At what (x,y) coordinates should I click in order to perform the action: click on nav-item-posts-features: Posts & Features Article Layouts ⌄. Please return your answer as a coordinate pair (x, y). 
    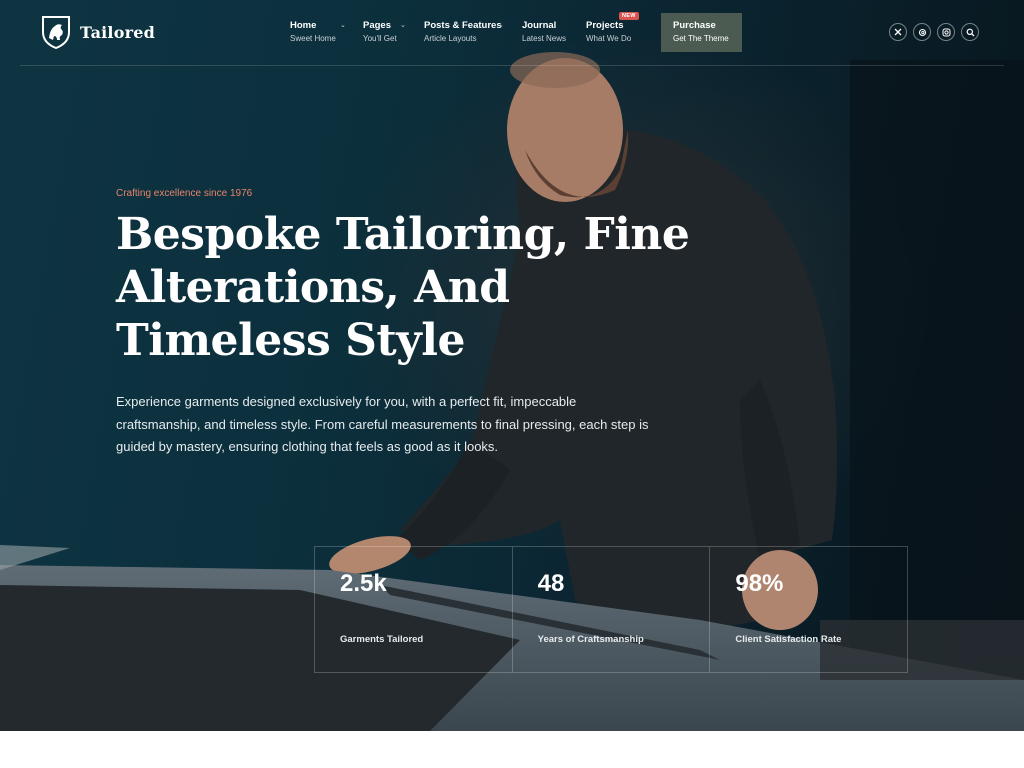
    Looking at the image, I should click on (464, 32).